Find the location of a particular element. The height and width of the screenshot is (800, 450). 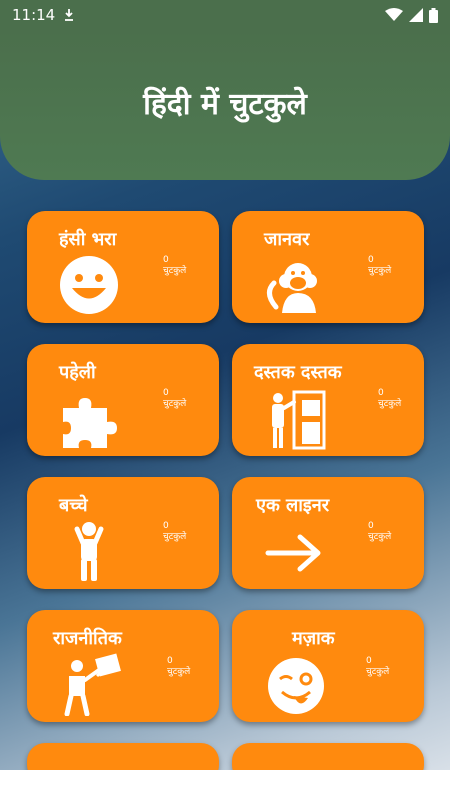

card-title: एक लाइनर is located at coordinates (293, 505).